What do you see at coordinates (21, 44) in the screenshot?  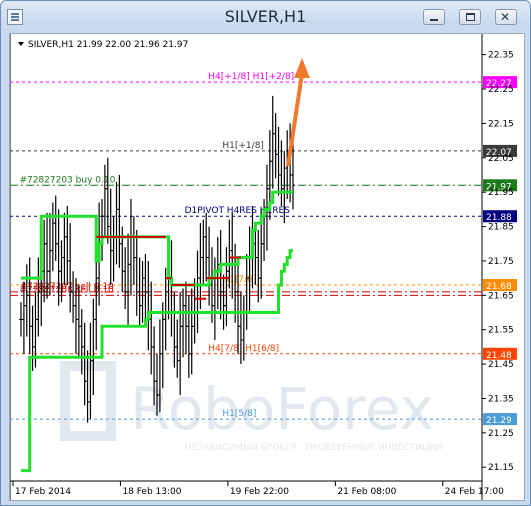 I see `chart-menu-icon` at bounding box center [21, 44].